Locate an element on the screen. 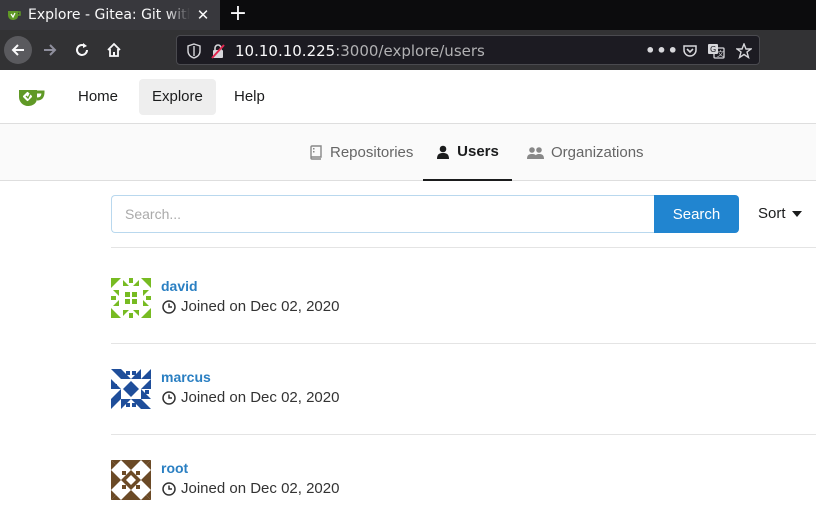 The width and height of the screenshot is (816, 513). browser-tab: Explore - Gitea: Git with a cup of tea ✕ is located at coordinates (110, 15).